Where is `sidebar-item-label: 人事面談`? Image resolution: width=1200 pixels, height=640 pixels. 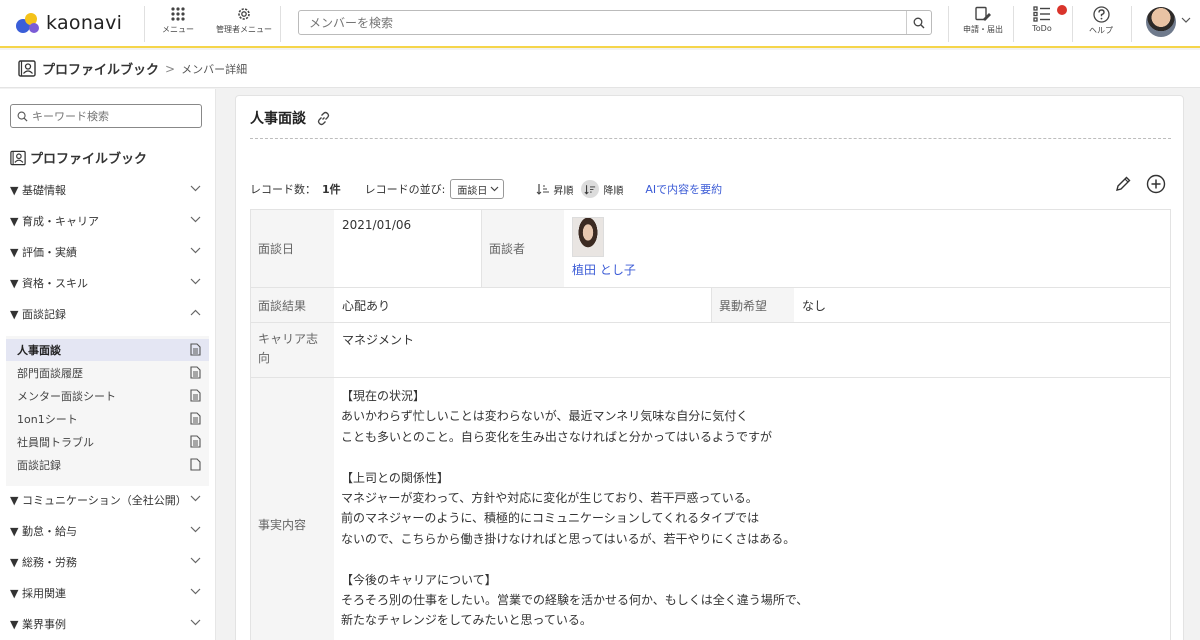
sidebar-item-label: 人事面談 is located at coordinates (39, 350).